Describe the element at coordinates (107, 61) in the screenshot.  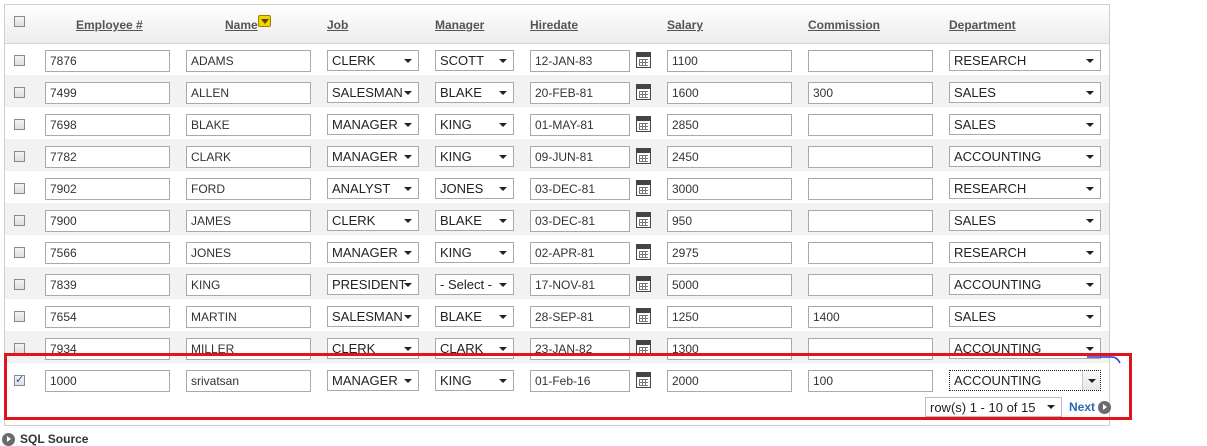
I see `employee-number-field: 7876` at that location.